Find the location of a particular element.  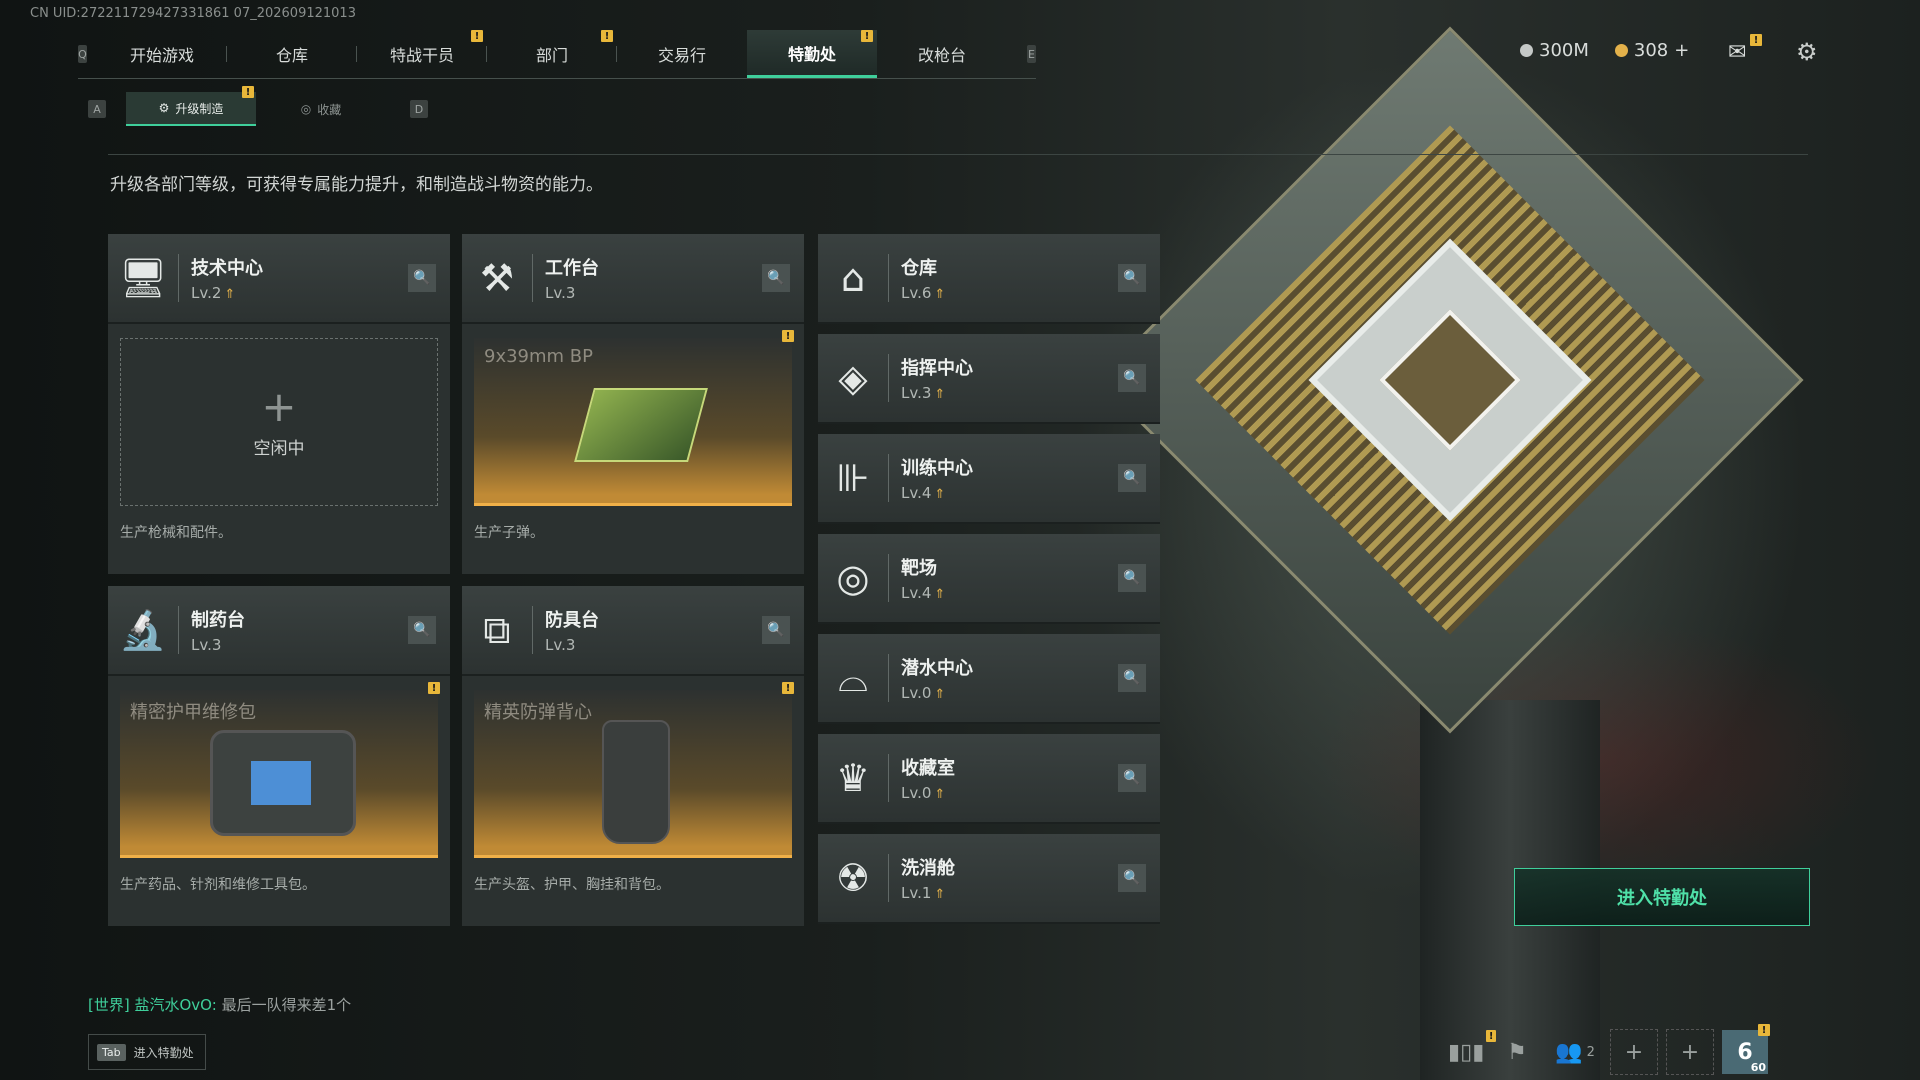

plus-icon: + is located at coordinates (279, 406).